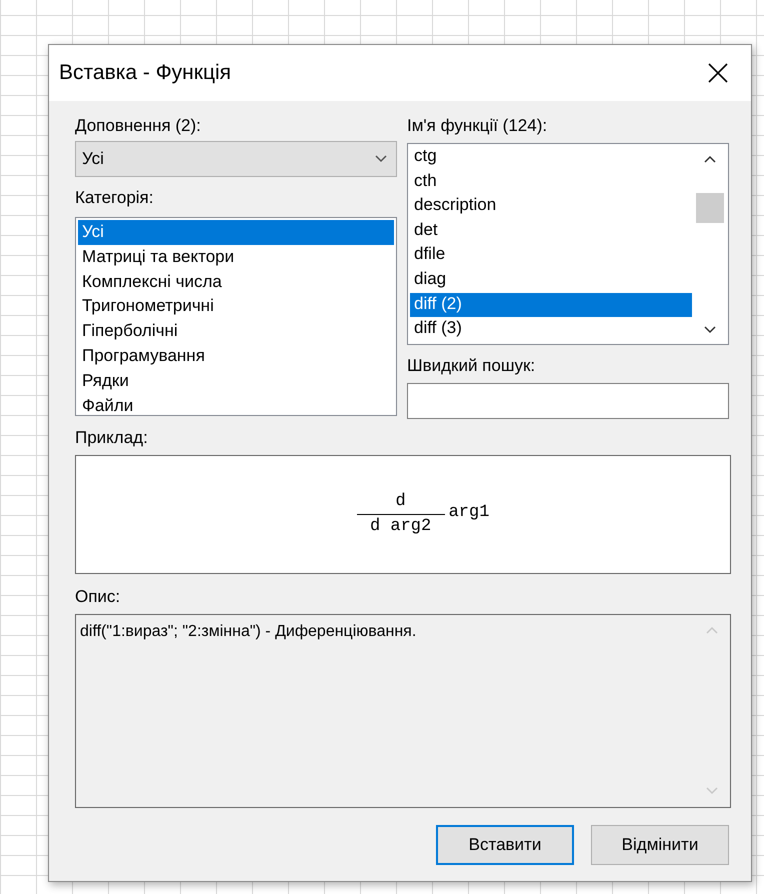  What do you see at coordinates (718, 73) in the screenshot?
I see `close-icon` at bounding box center [718, 73].